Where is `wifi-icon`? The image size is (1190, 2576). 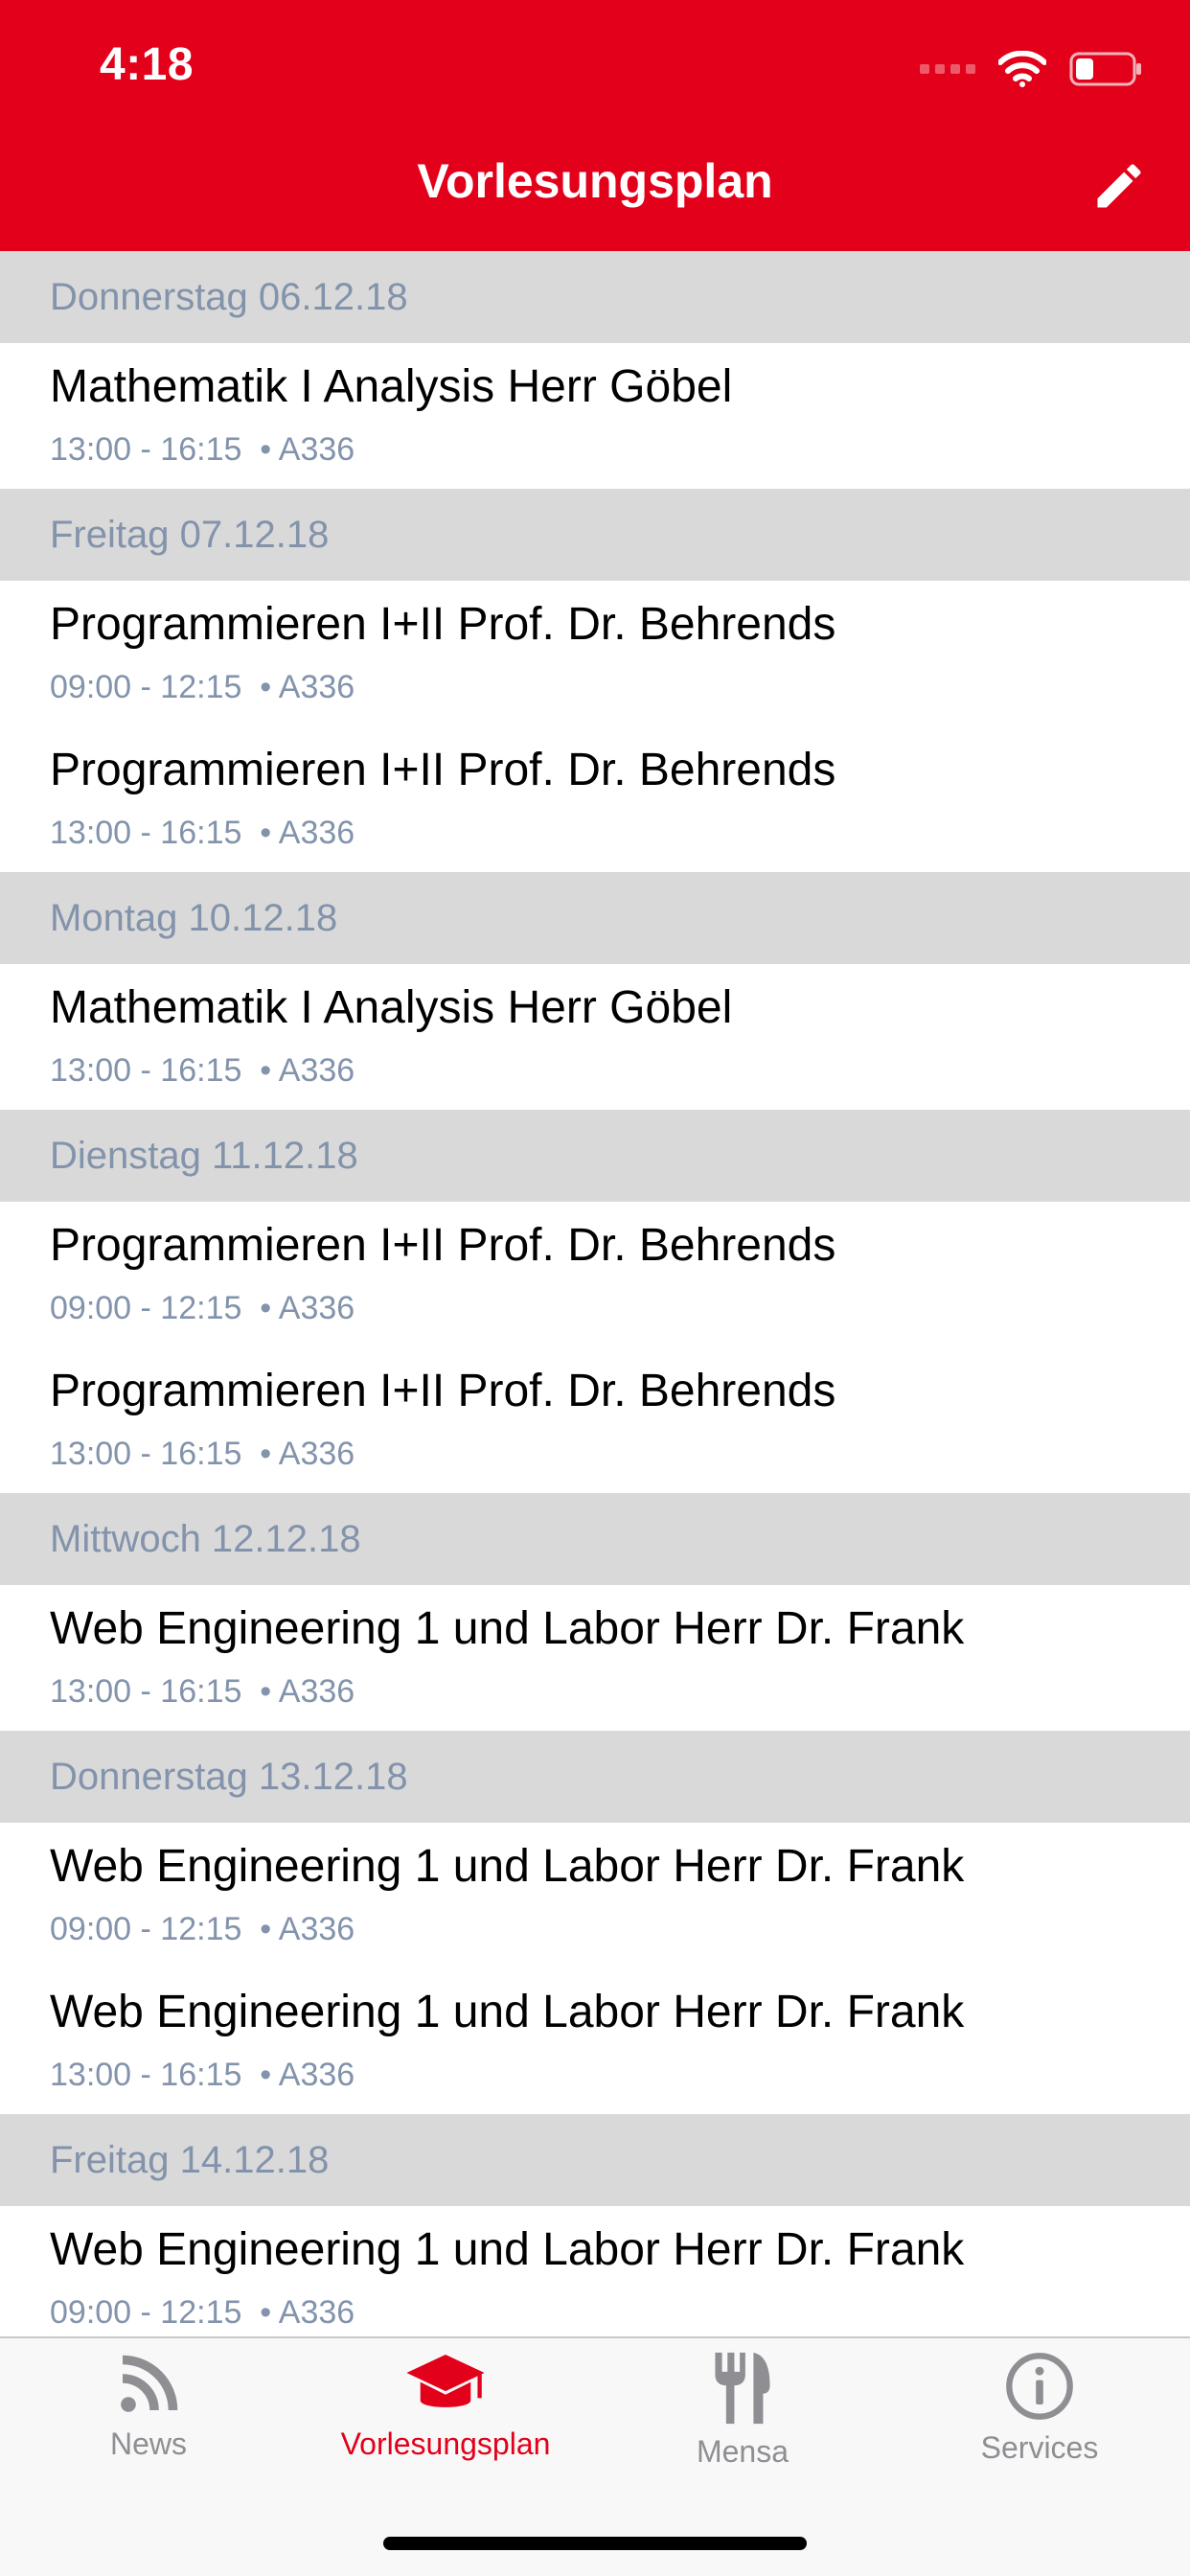 wifi-icon is located at coordinates (1022, 69).